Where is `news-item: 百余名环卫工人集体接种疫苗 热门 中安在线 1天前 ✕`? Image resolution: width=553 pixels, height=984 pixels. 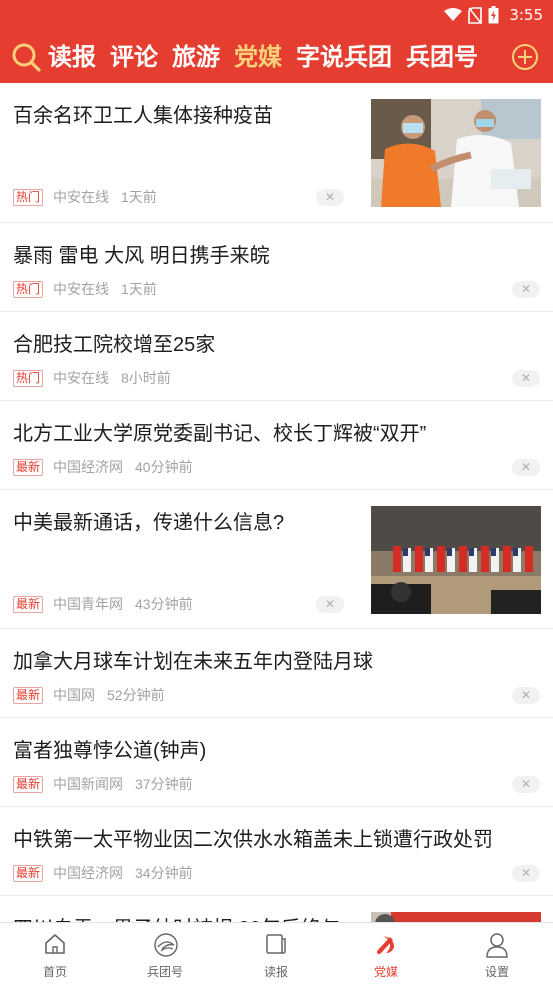
news-item: 百余名环卫工人集体接种疫苗 热门 中安在线 1天前 ✕ is located at coordinates (276, 153).